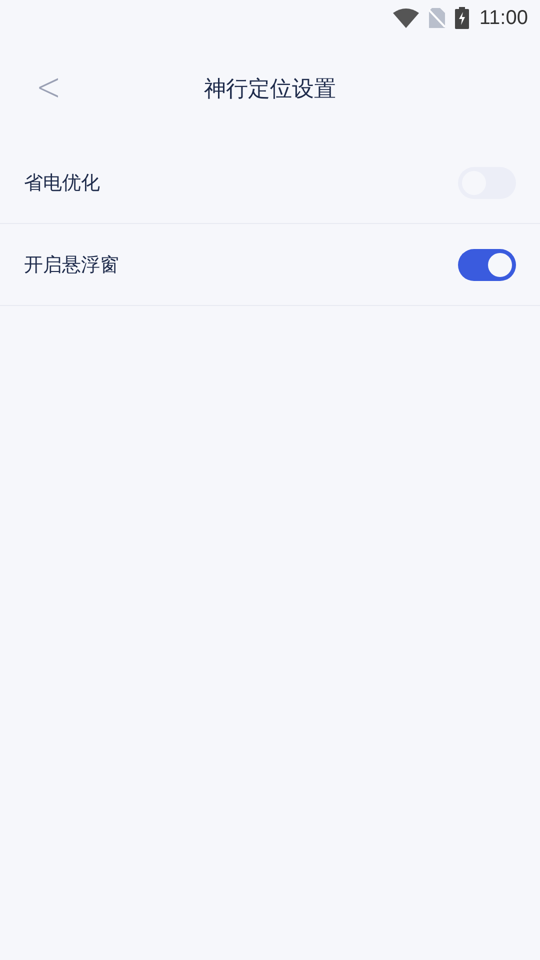 This screenshot has height=960, width=540. Describe the element at coordinates (437, 18) in the screenshot. I see `no-sim-icon` at that location.